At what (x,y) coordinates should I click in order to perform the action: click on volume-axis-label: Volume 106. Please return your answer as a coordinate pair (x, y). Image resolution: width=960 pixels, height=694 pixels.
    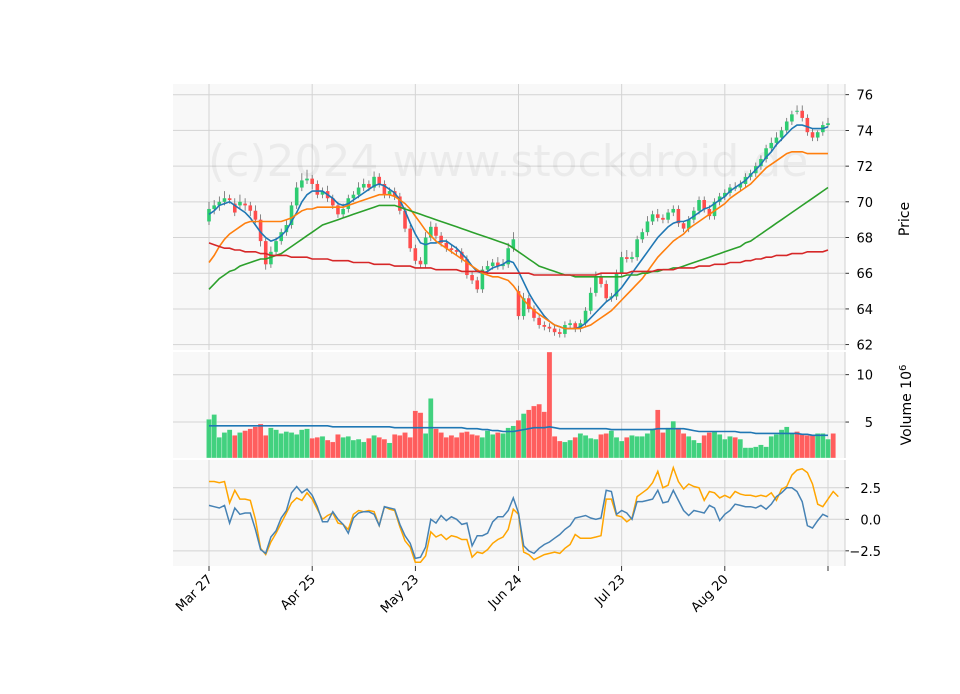
    Looking at the image, I should click on (907, 405).